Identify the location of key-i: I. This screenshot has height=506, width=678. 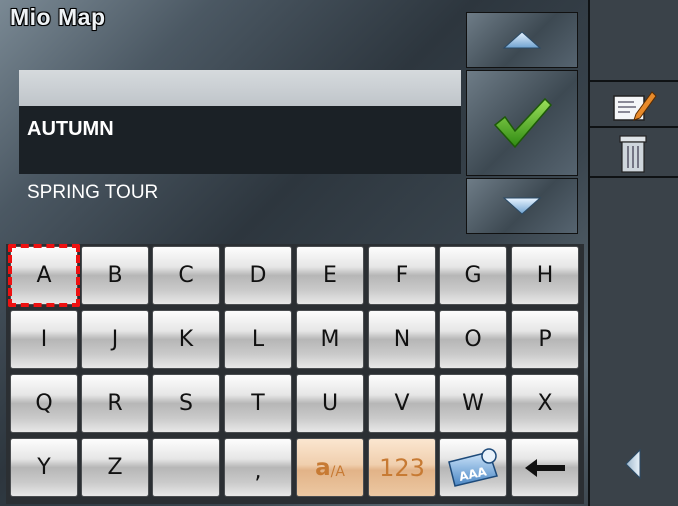
(44, 339).